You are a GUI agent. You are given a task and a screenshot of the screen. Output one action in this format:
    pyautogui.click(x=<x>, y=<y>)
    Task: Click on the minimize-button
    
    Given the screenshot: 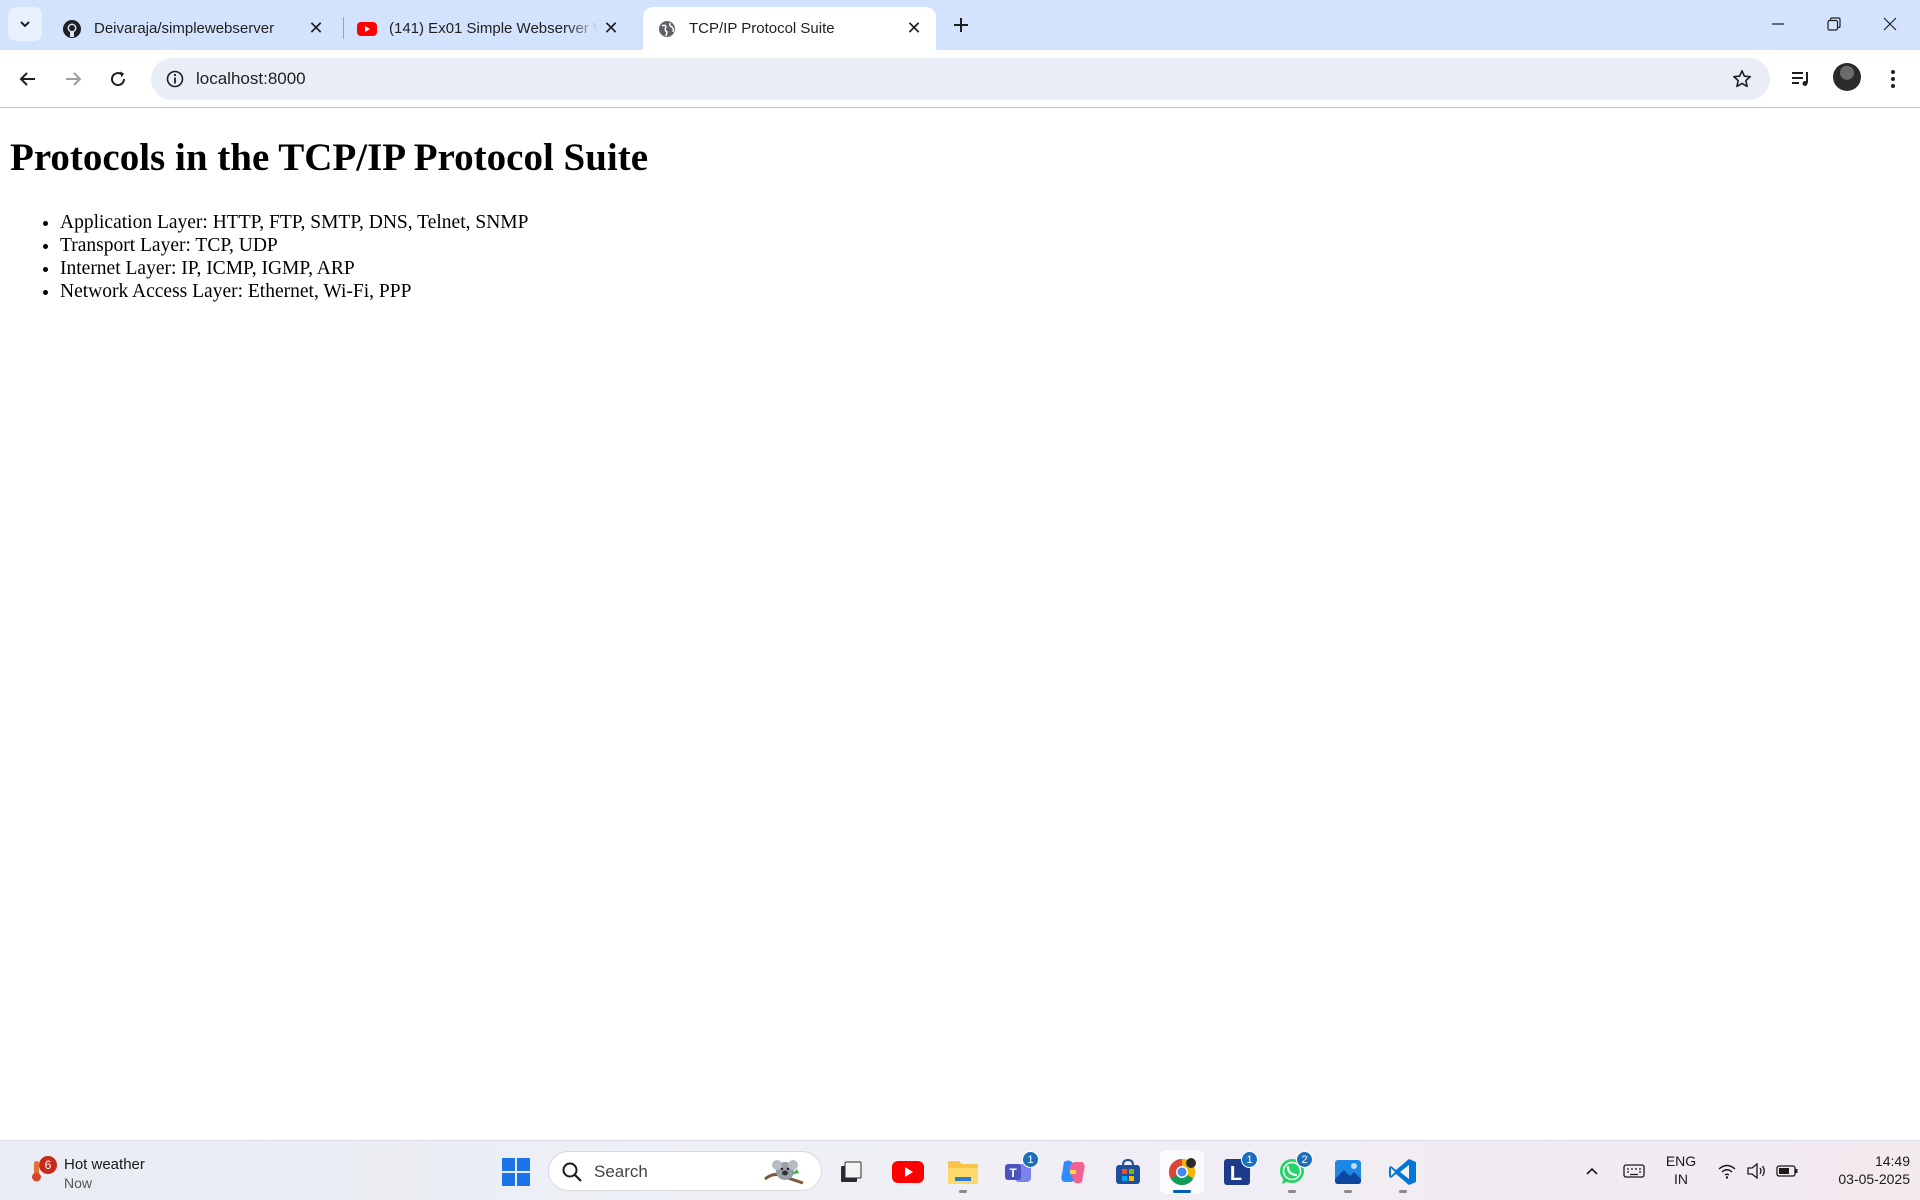 What is the action you would take?
    pyautogui.click(x=1778, y=24)
    